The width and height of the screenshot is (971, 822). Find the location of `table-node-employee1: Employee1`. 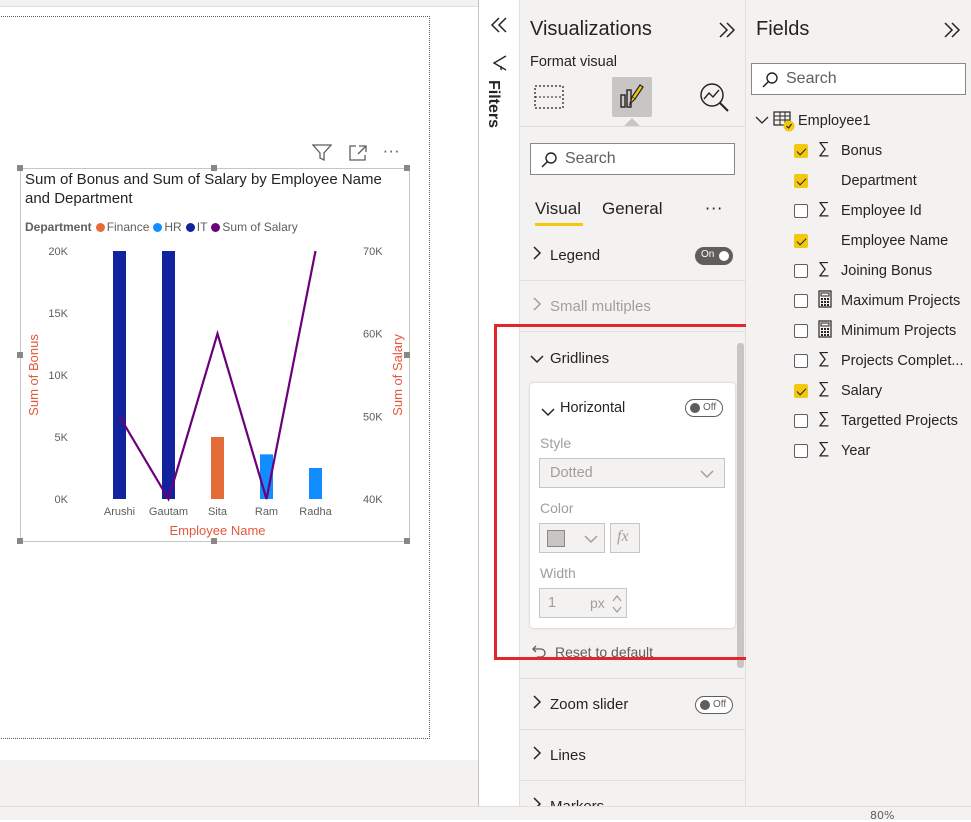

table-node-employee1: Employee1 is located at coordinates (860, 122).